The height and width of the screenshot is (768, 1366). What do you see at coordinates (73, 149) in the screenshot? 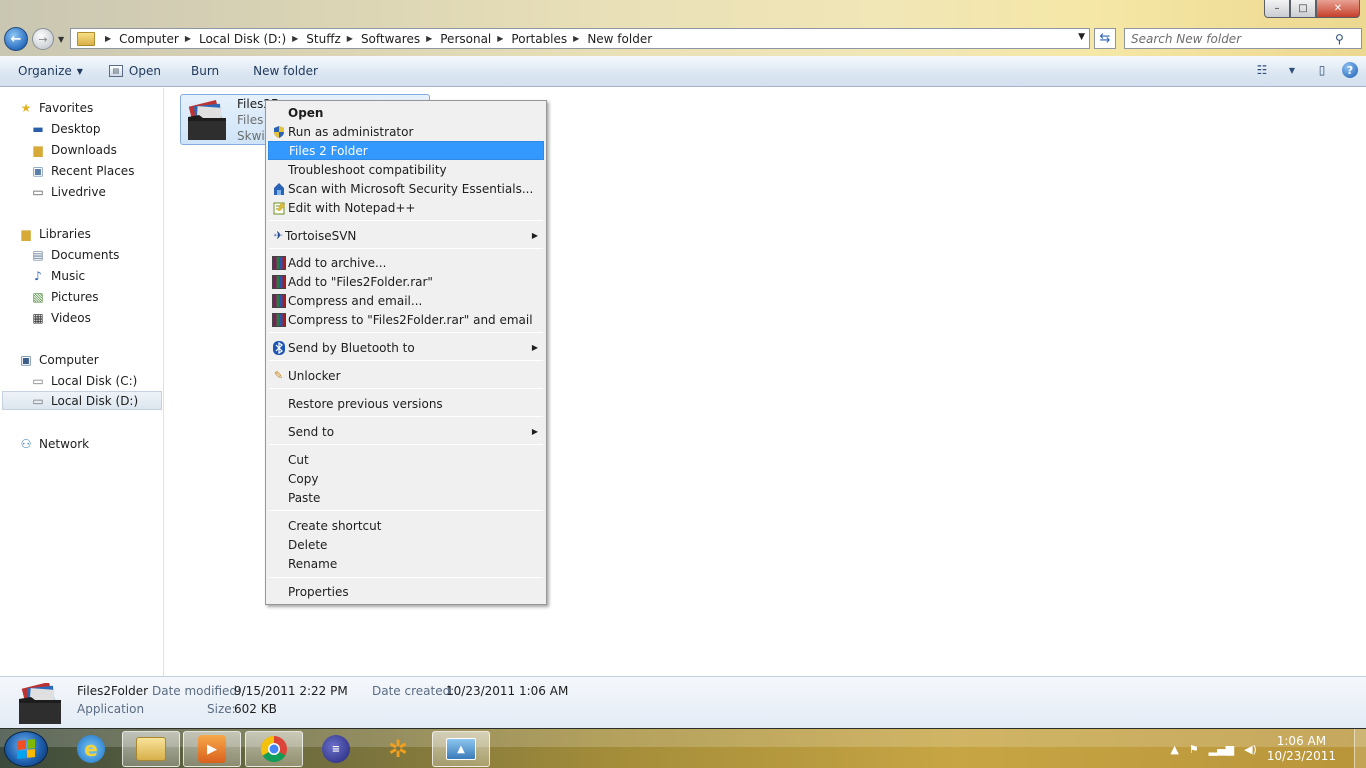
I see `nav-downloads: ▆ Downloads` at bounding box center [73, 149].